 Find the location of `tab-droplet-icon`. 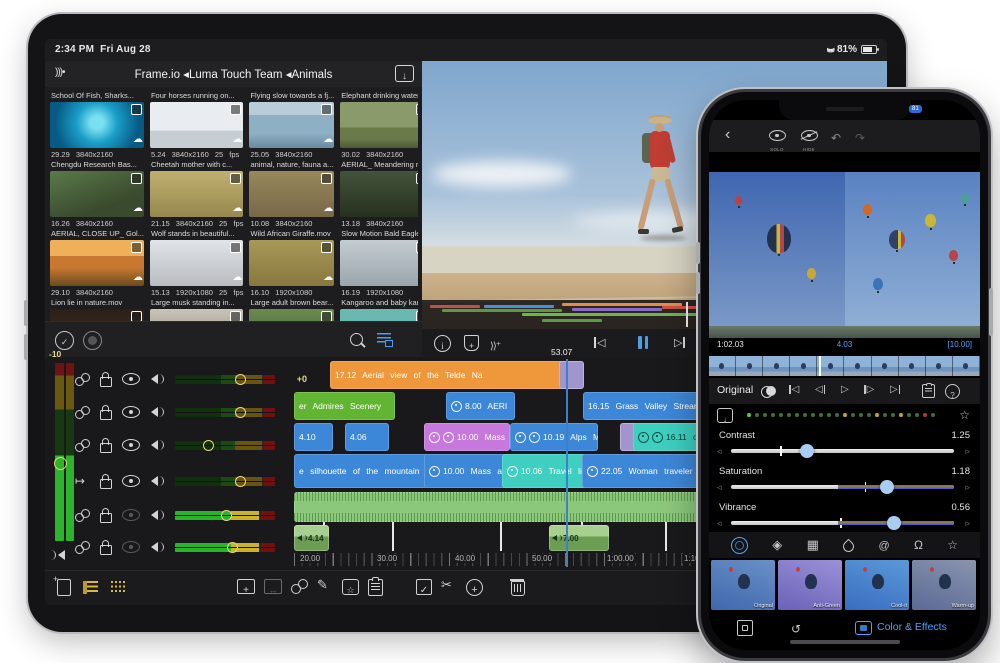

tab-droplet-icon is located at coordinates (848, 546).